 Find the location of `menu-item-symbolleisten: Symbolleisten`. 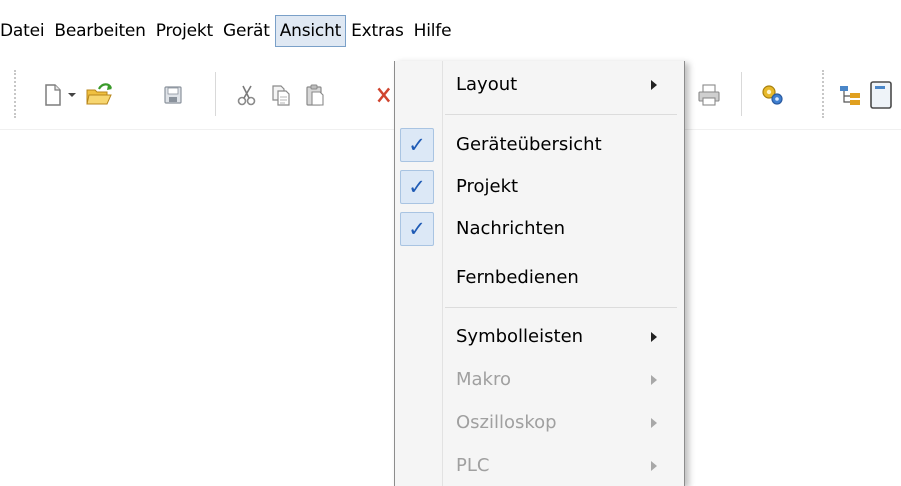

menu-item-symbolleisten: Symbolleisten is located at coordinates (539, 337).